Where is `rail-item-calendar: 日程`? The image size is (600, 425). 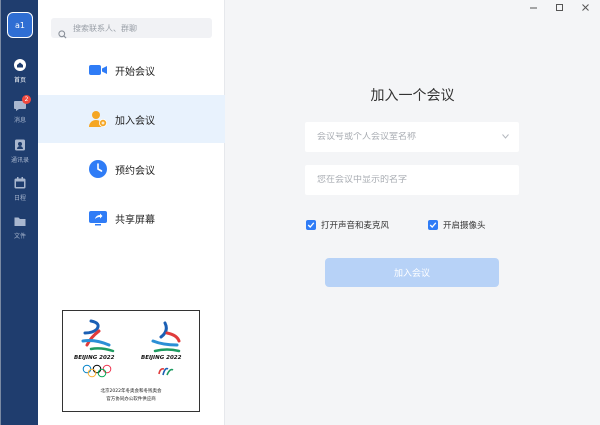 rail-item-calendar: 日程 is located at coordinates (20, 189).